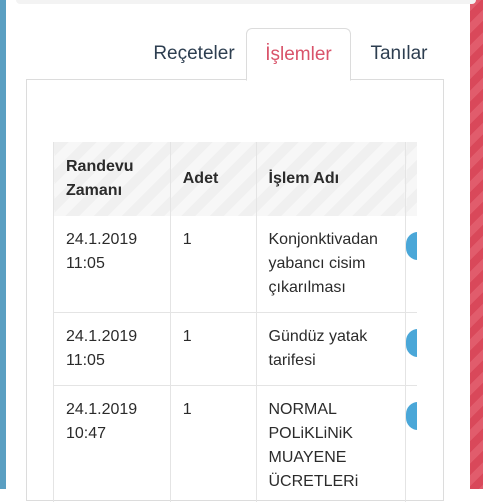  Describe the element at coordinates (331, 179) in the screenshot. I see `header-procedure-name: İşlem Adı` at that location.